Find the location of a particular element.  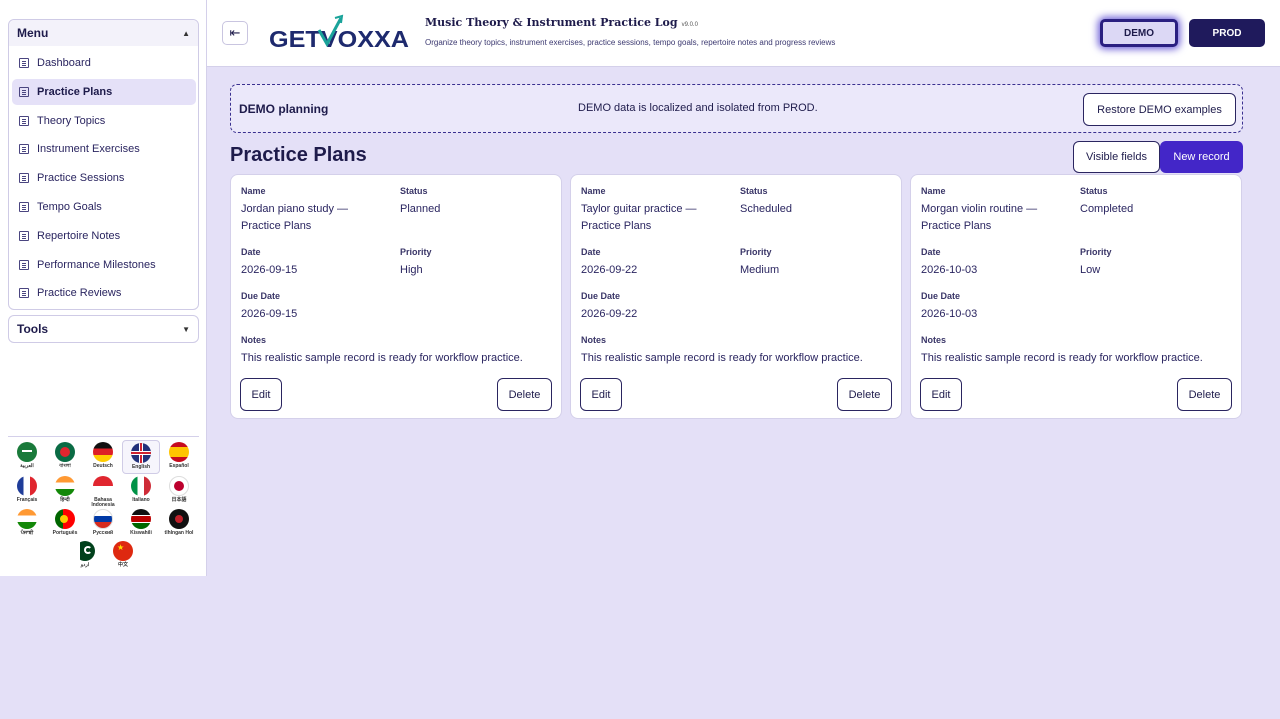

sidebar-item-tempo-goals: Tempo Goals is located at coordinates (104, 207).